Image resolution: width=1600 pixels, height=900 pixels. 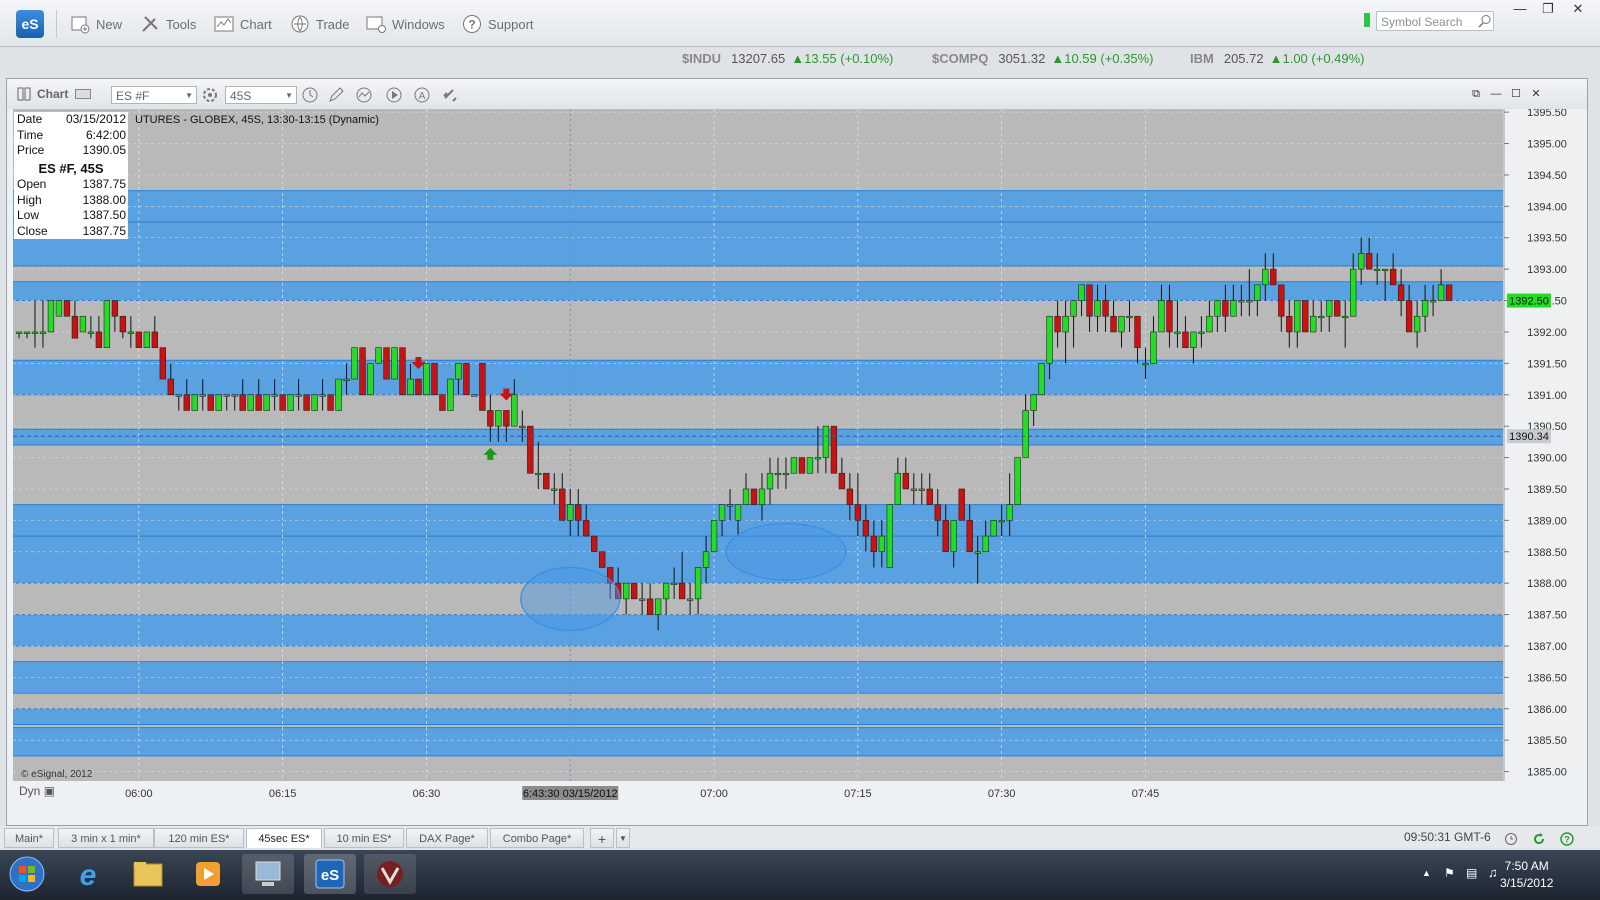 I want to click on pattern-ellipse-annotation, so click(x=786, y=551).